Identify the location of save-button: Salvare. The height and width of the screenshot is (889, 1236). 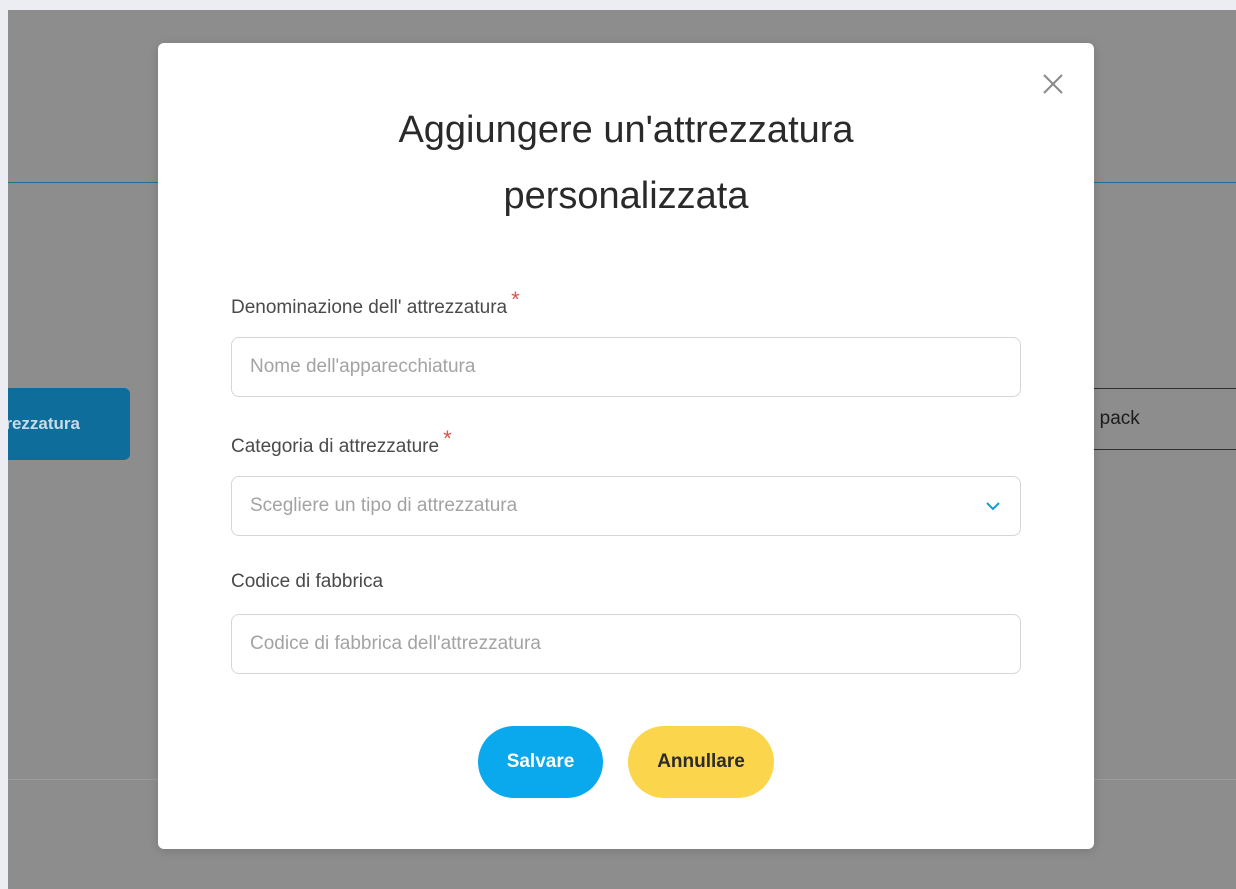
(540, 762).